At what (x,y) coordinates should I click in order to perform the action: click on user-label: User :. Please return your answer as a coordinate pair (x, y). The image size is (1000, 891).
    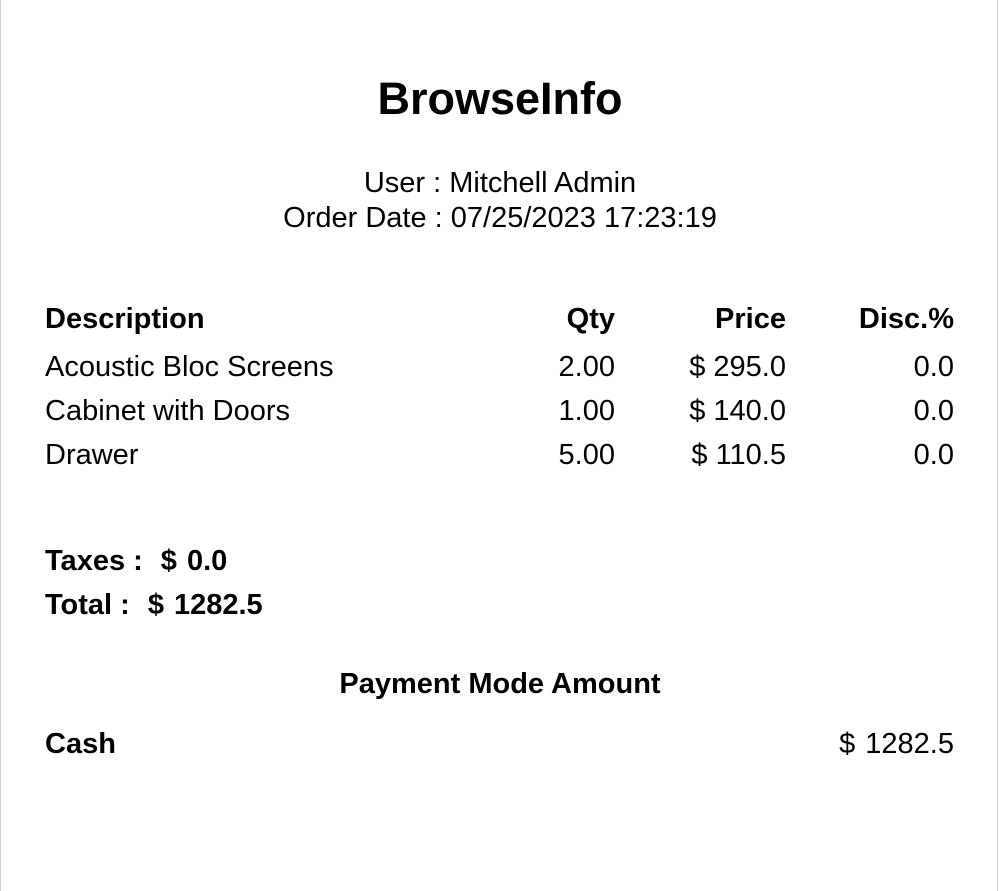
    Looking at the image, I should click on (402, 183).